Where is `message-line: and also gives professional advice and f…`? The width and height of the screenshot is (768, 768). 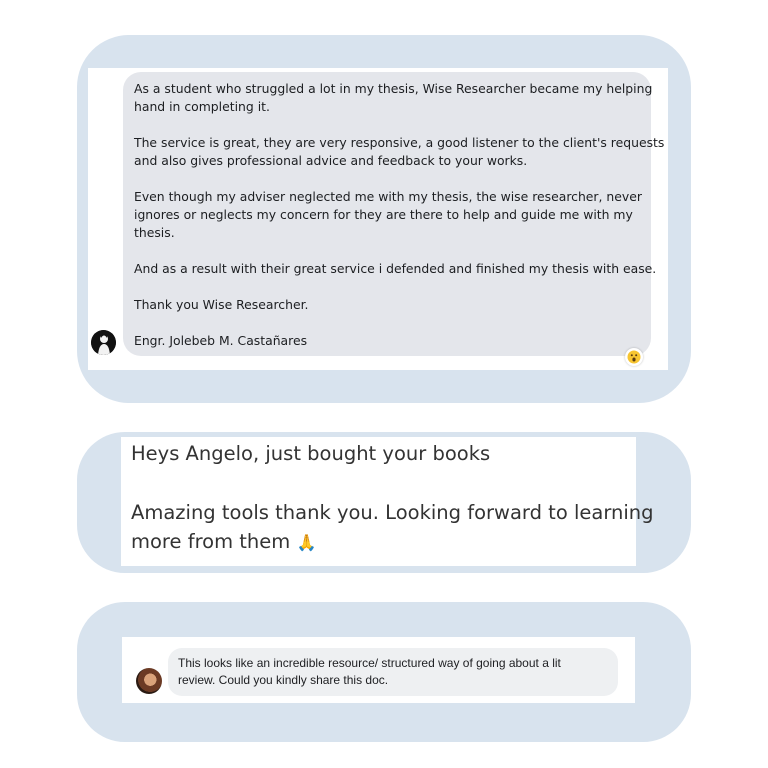
message-line: and also gives professional advice and f… is located at coordinates (331, 160).